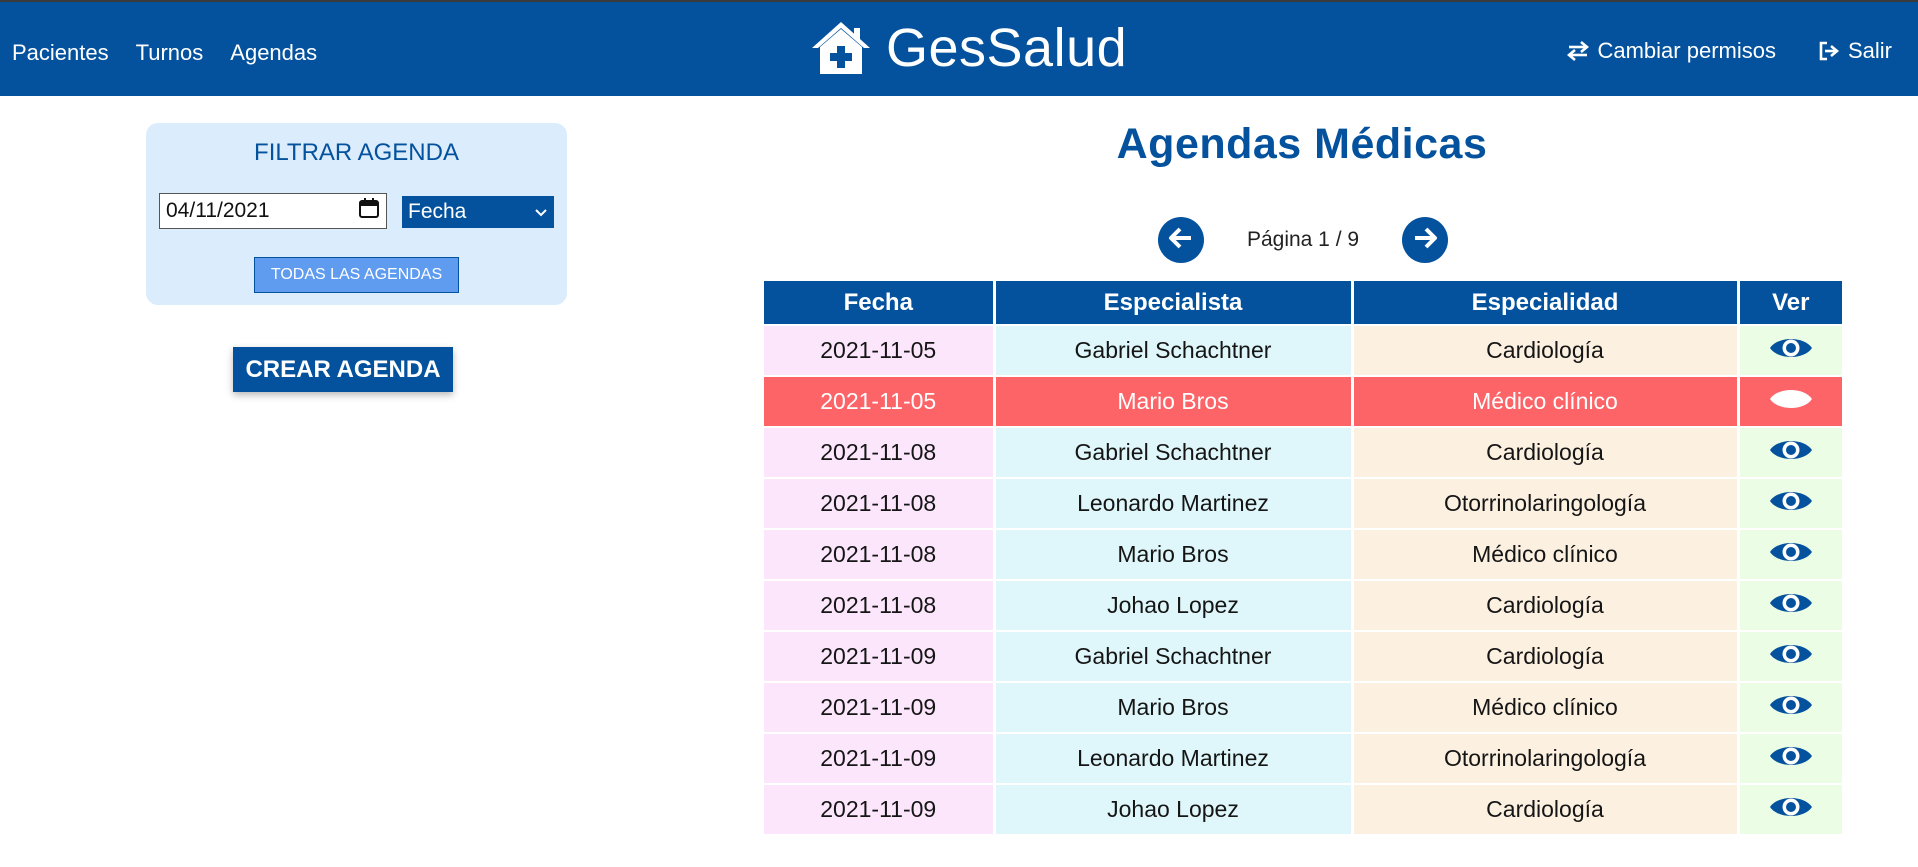 This screenshot has height=867, width=1918. Describe the element at coordinates (273, 53) in the screenshot. I see `nav-link-agendas: Agendas` at that location.